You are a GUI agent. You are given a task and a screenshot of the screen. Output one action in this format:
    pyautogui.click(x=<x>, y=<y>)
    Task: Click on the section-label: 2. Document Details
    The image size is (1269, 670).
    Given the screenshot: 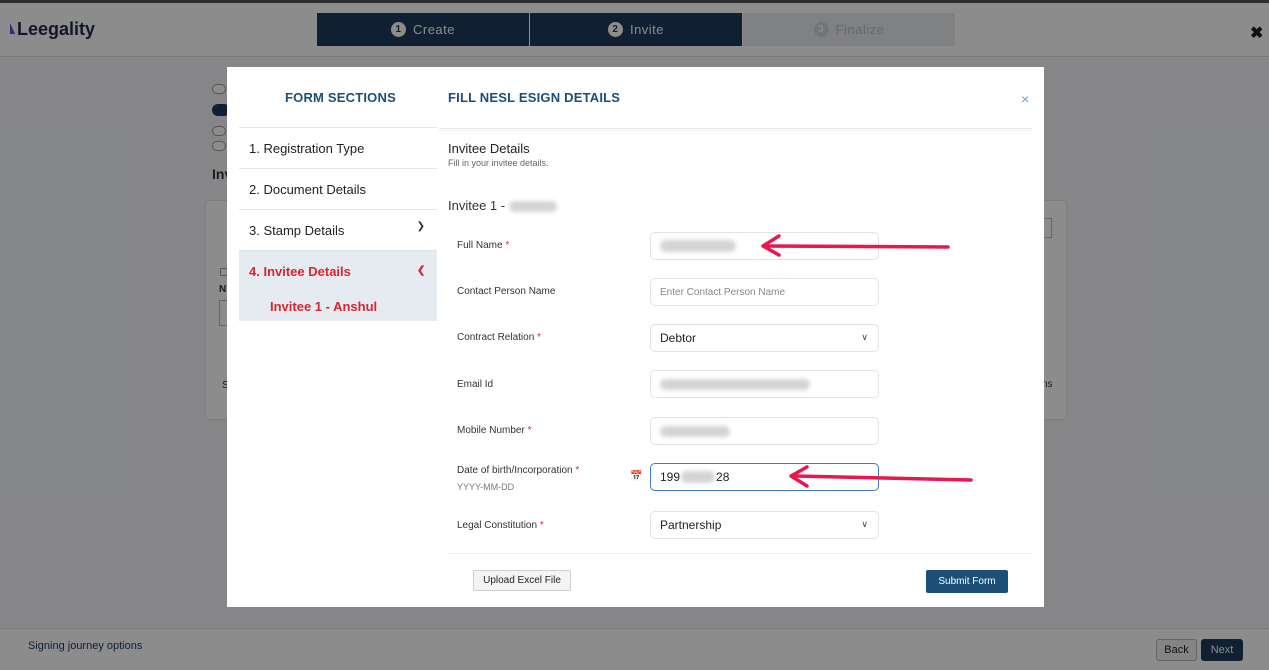 What is the action you would take?
    pyautogui.click(x=308, y=189)
    